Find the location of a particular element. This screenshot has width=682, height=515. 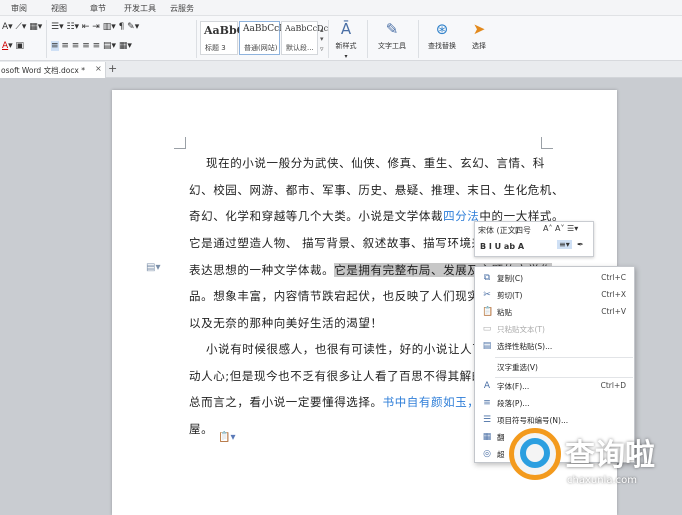

paste-special-icon: ▤ is located at coordinates (487, 346).